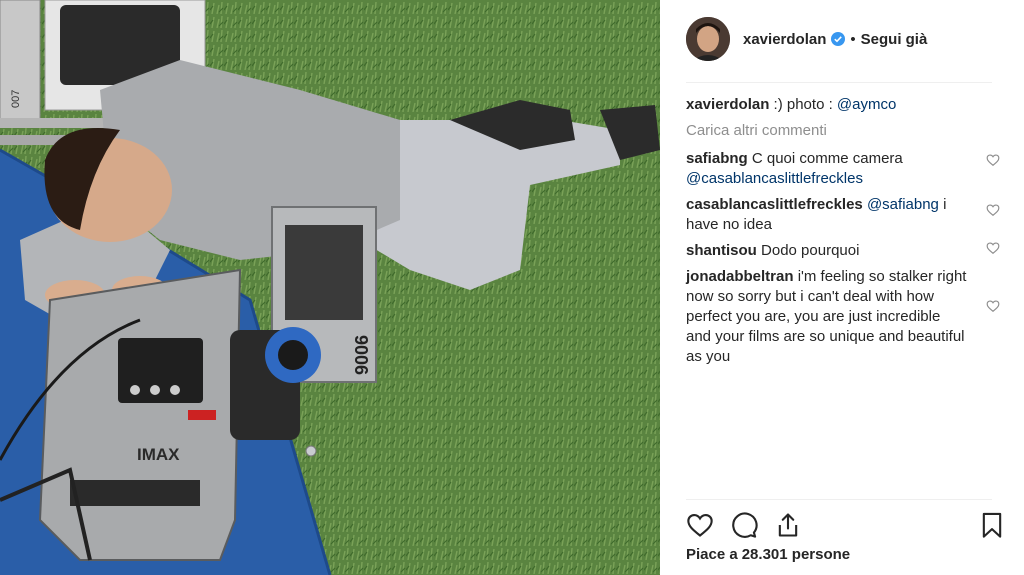 This screenshot has width=1024, height=575. I want to click on verified-badge-icon, so click(838, 39).